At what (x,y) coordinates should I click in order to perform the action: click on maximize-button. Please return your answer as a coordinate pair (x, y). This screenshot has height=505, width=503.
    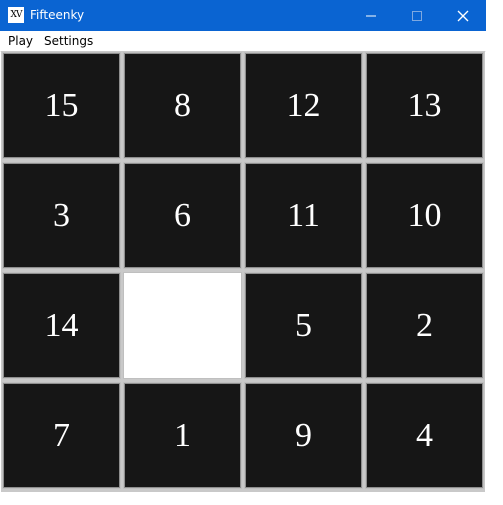
    Looking at the image, I should click on (417, 15).